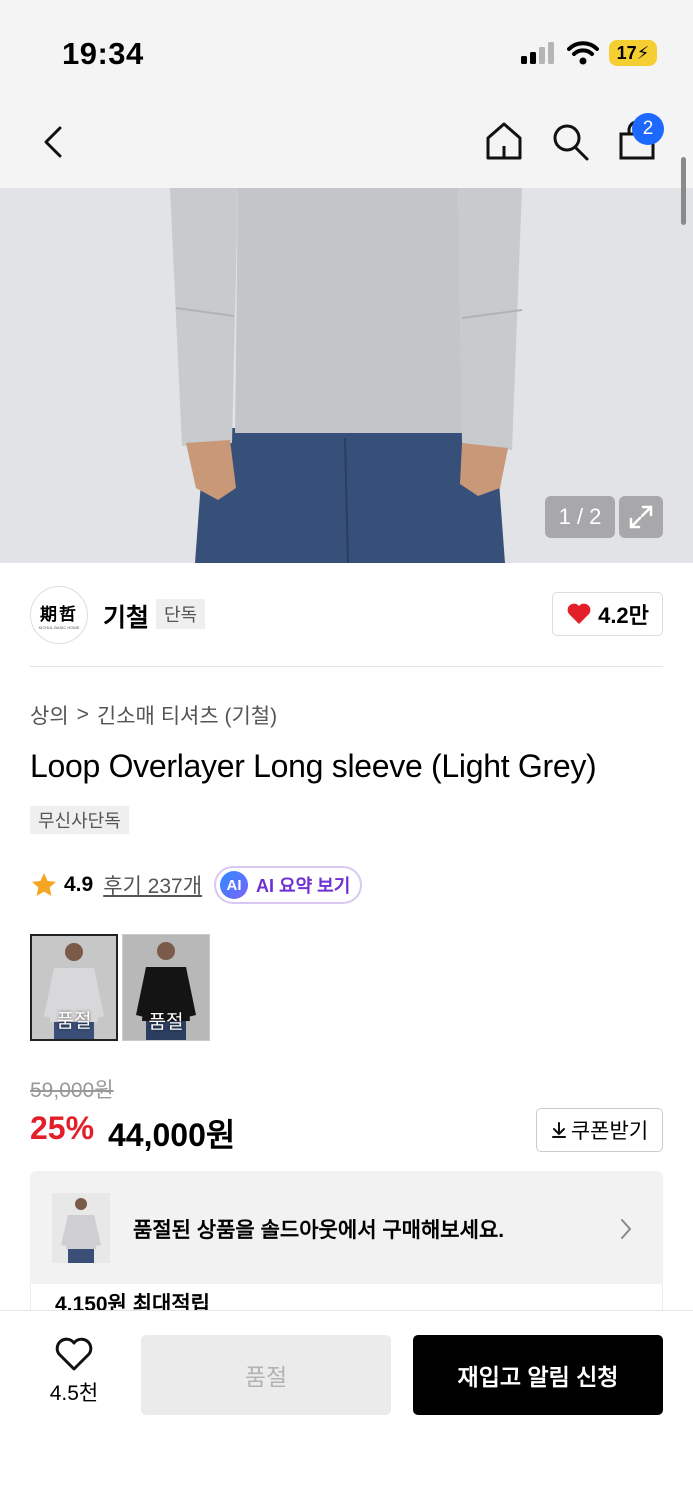  I want to click on brand-name: 기철, so click(126, 616).